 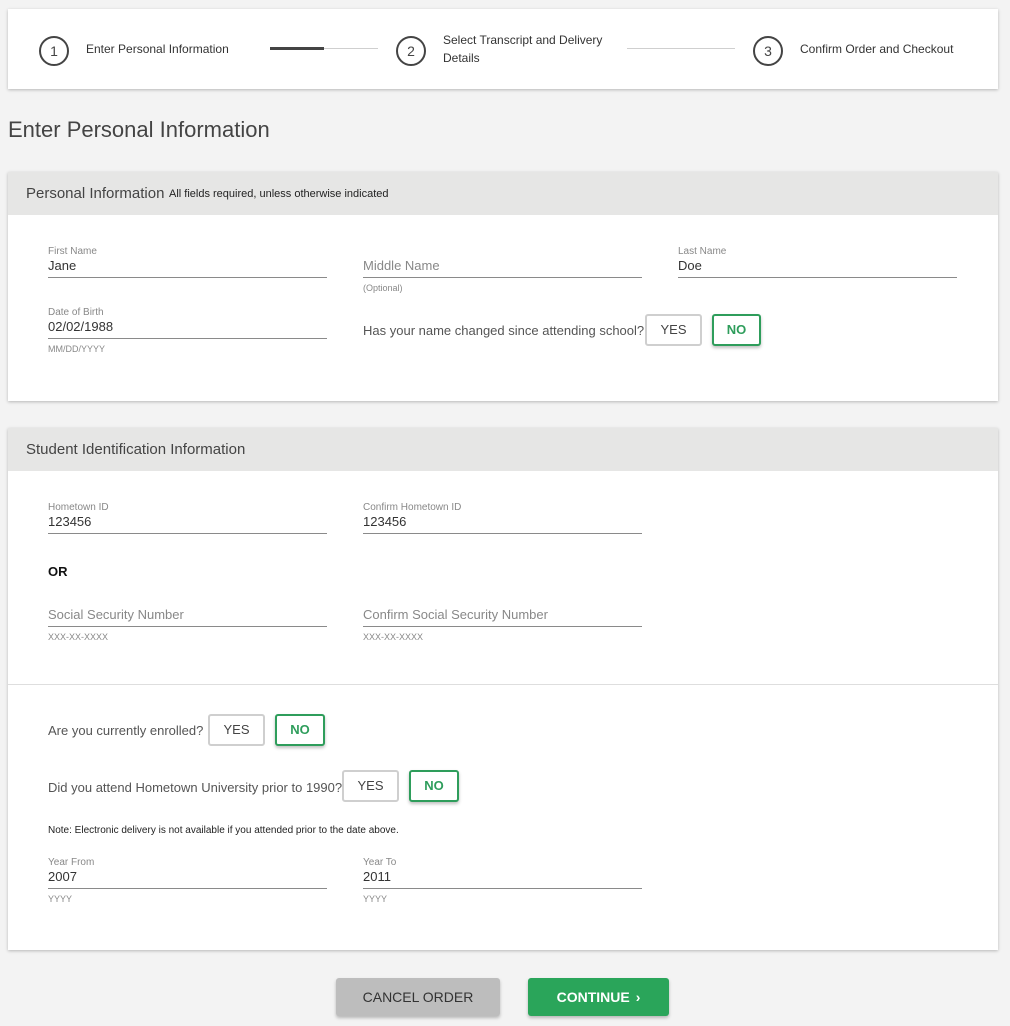 What do you see at coordinates (116, 614) in the screenshot?
I see `ssn-placeholder: Social Security Number` at bounding box center [116, 614].